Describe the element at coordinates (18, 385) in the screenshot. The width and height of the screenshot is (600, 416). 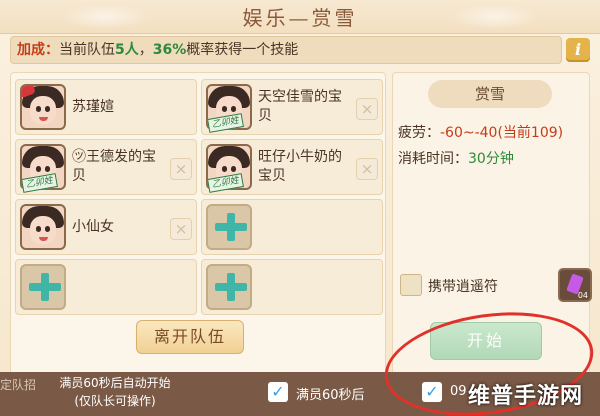
I see `bottom-left-text: 定队招` at that location.